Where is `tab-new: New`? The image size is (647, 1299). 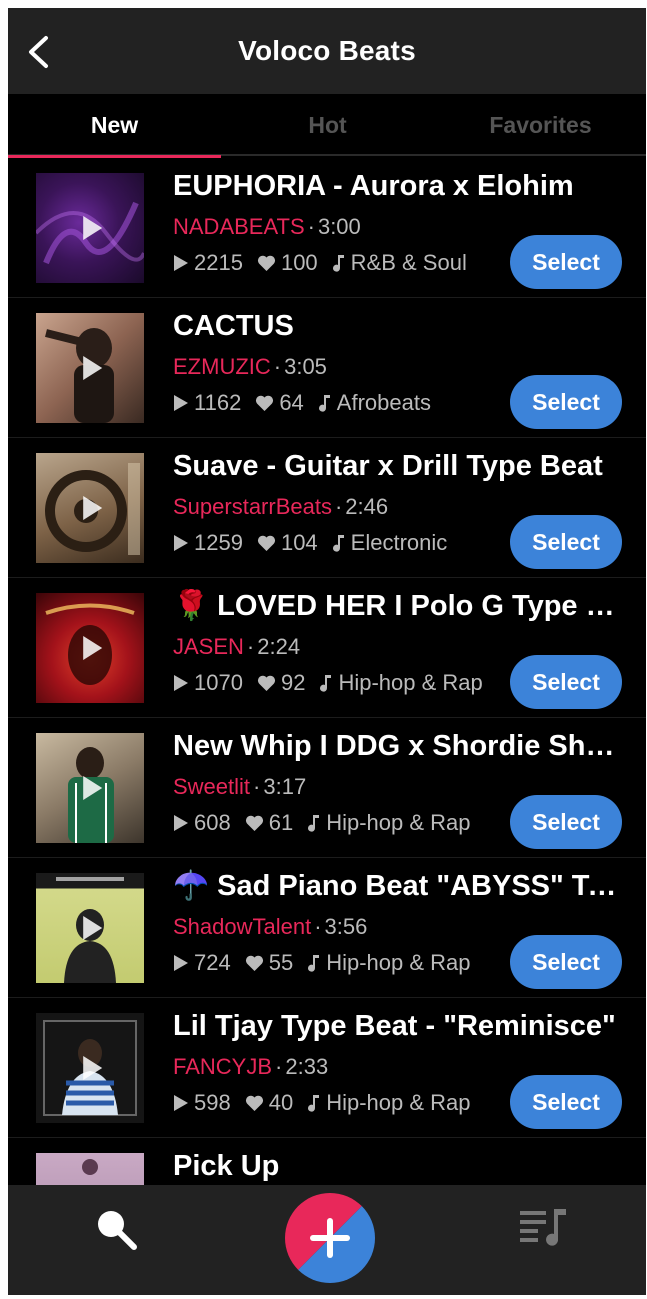
tab-new: New is located at coordinates (114, 126).